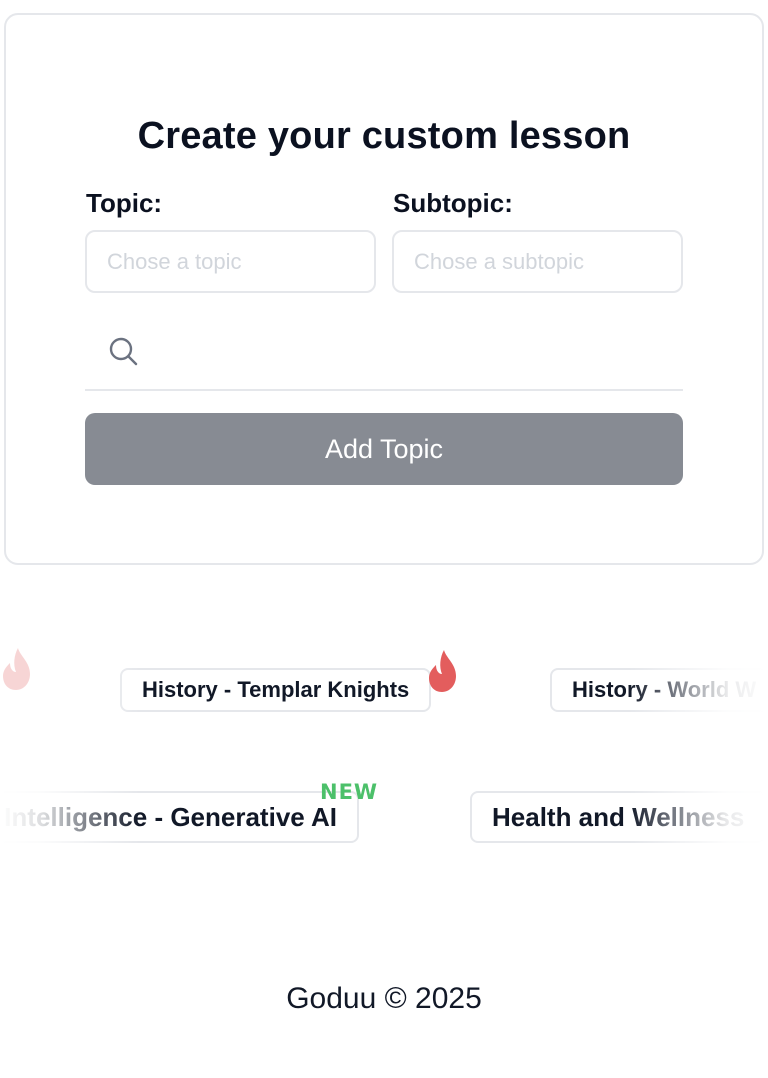 This screenshot has height=1078, width=768. What do you see at coordinates (123, 351) in the screenshot?
I see `search-icon` at bounding box center [123, 351].